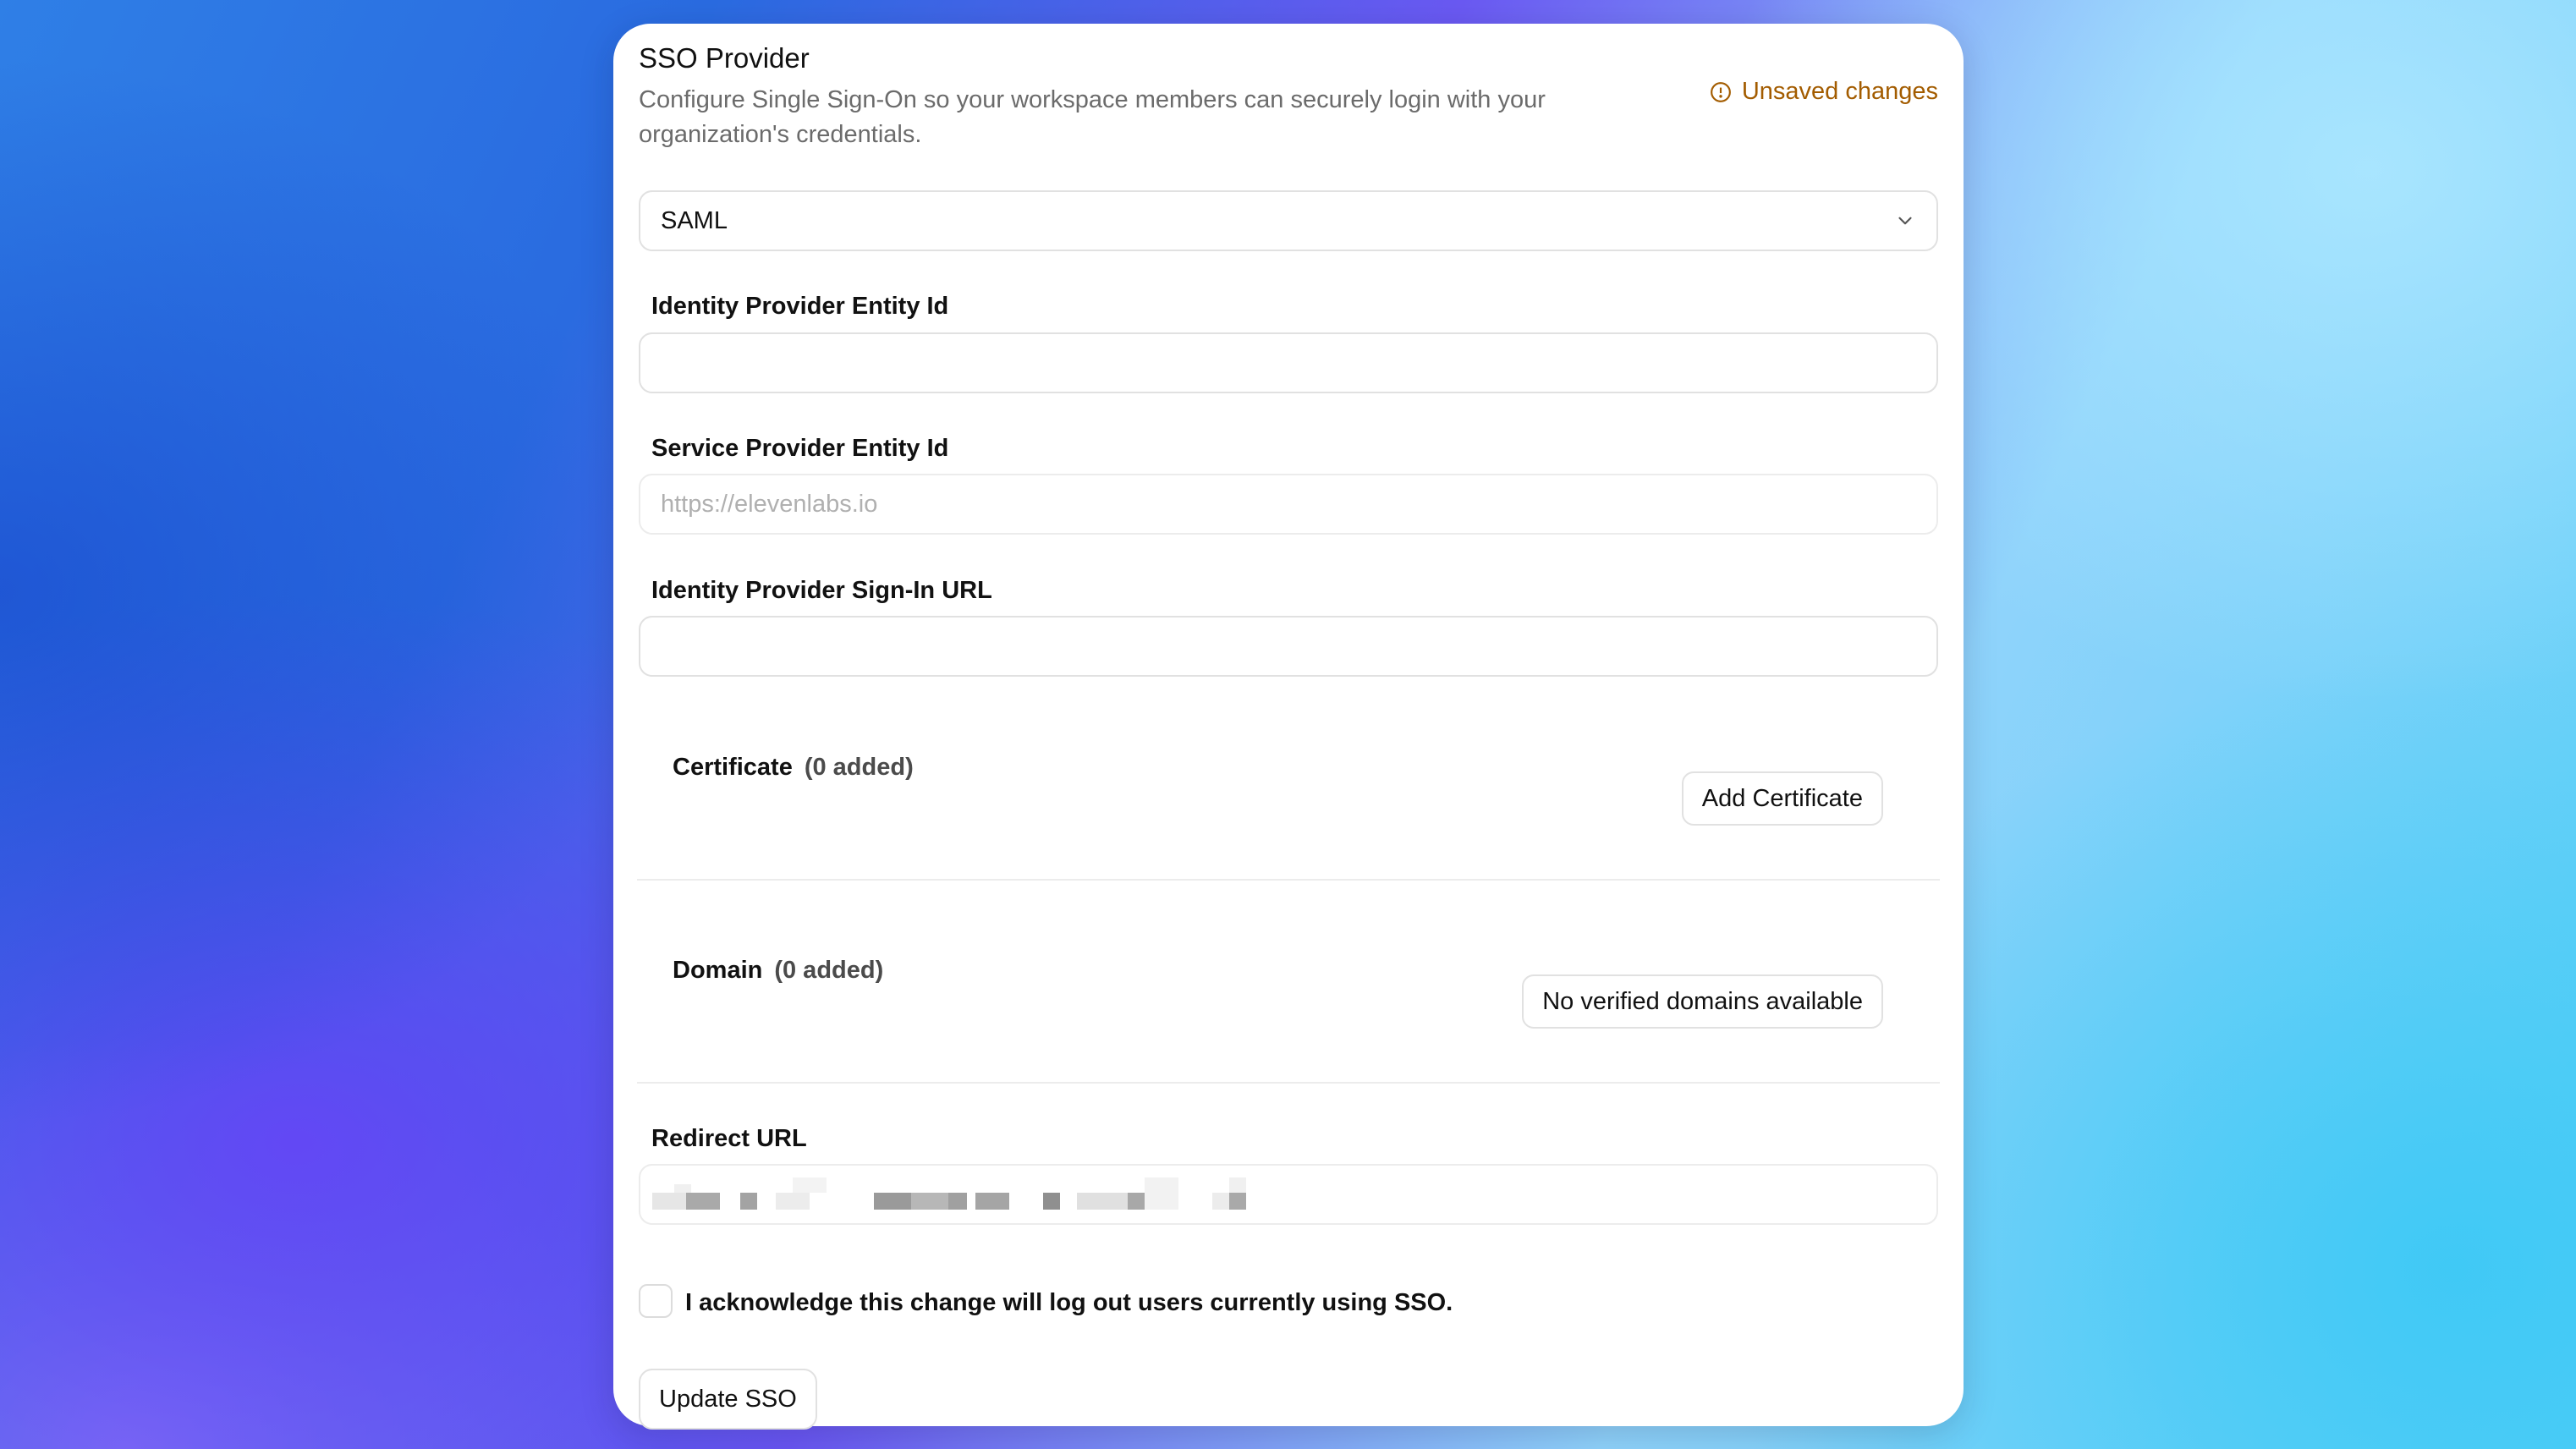 The image size is (2576, 1449). Describe the element at coordinates (1721, 92) in the screenshot. I see `info-circle-icon` at that location.